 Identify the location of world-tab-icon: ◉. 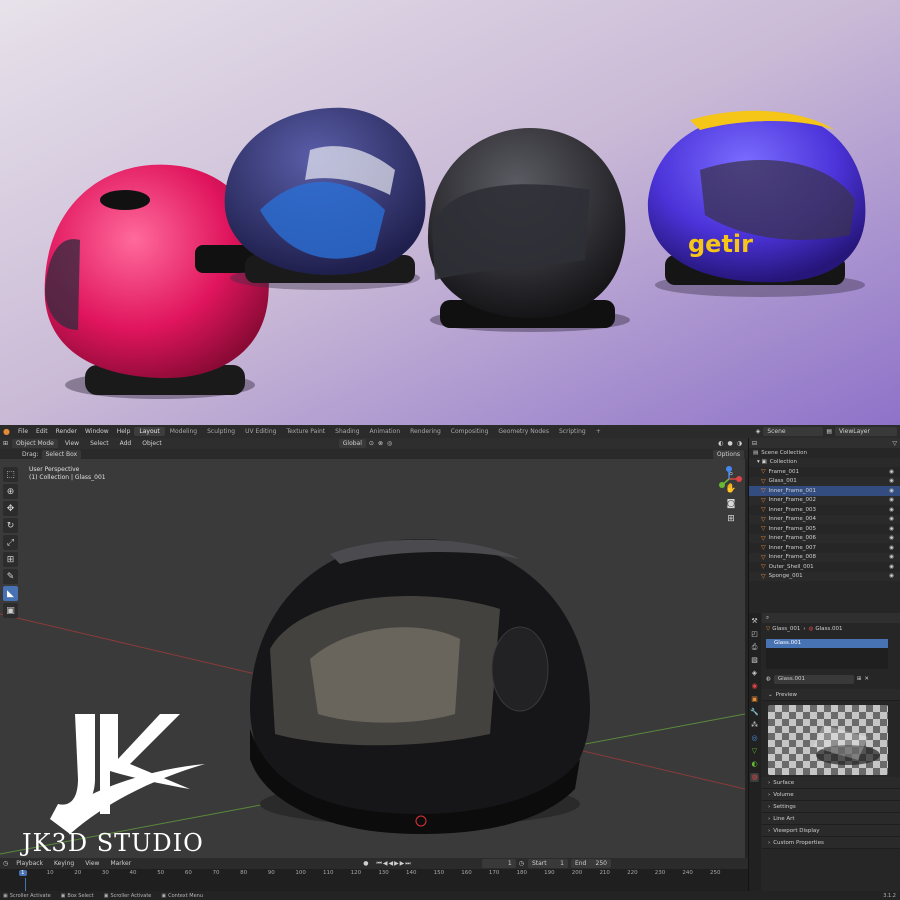
(754, 686).